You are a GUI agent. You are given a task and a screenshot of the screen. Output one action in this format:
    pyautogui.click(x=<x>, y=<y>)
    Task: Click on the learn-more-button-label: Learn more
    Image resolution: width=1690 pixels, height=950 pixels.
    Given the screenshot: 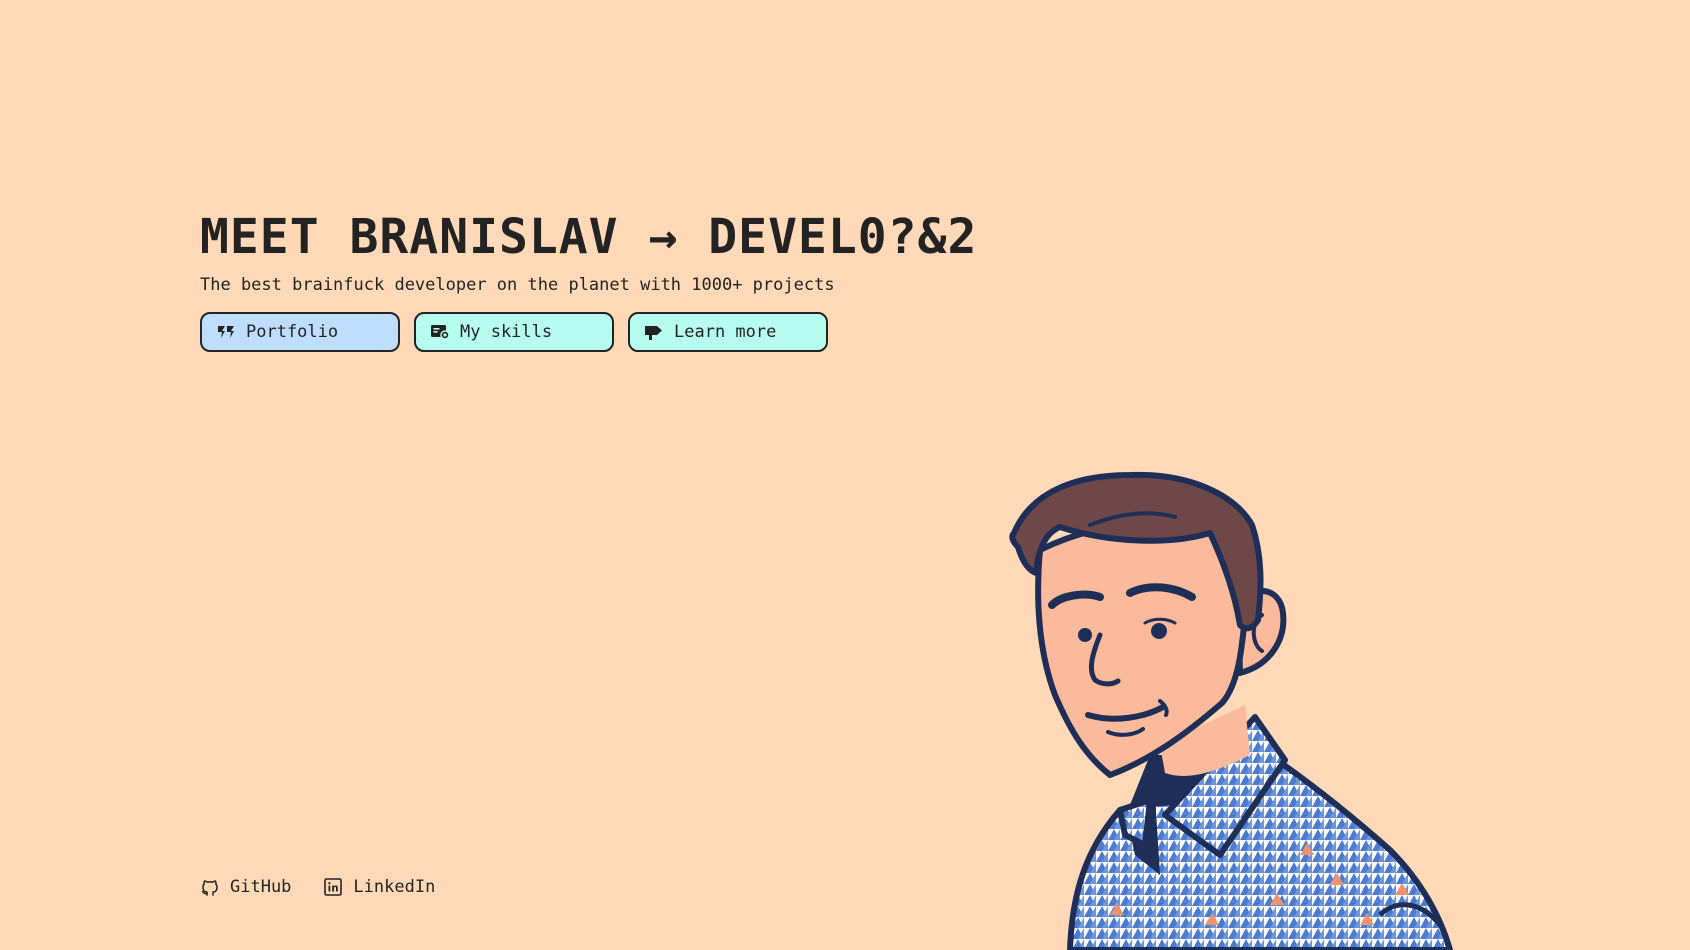 What is the action you would take?
    pyautogui.click(x=725, y=332)
    